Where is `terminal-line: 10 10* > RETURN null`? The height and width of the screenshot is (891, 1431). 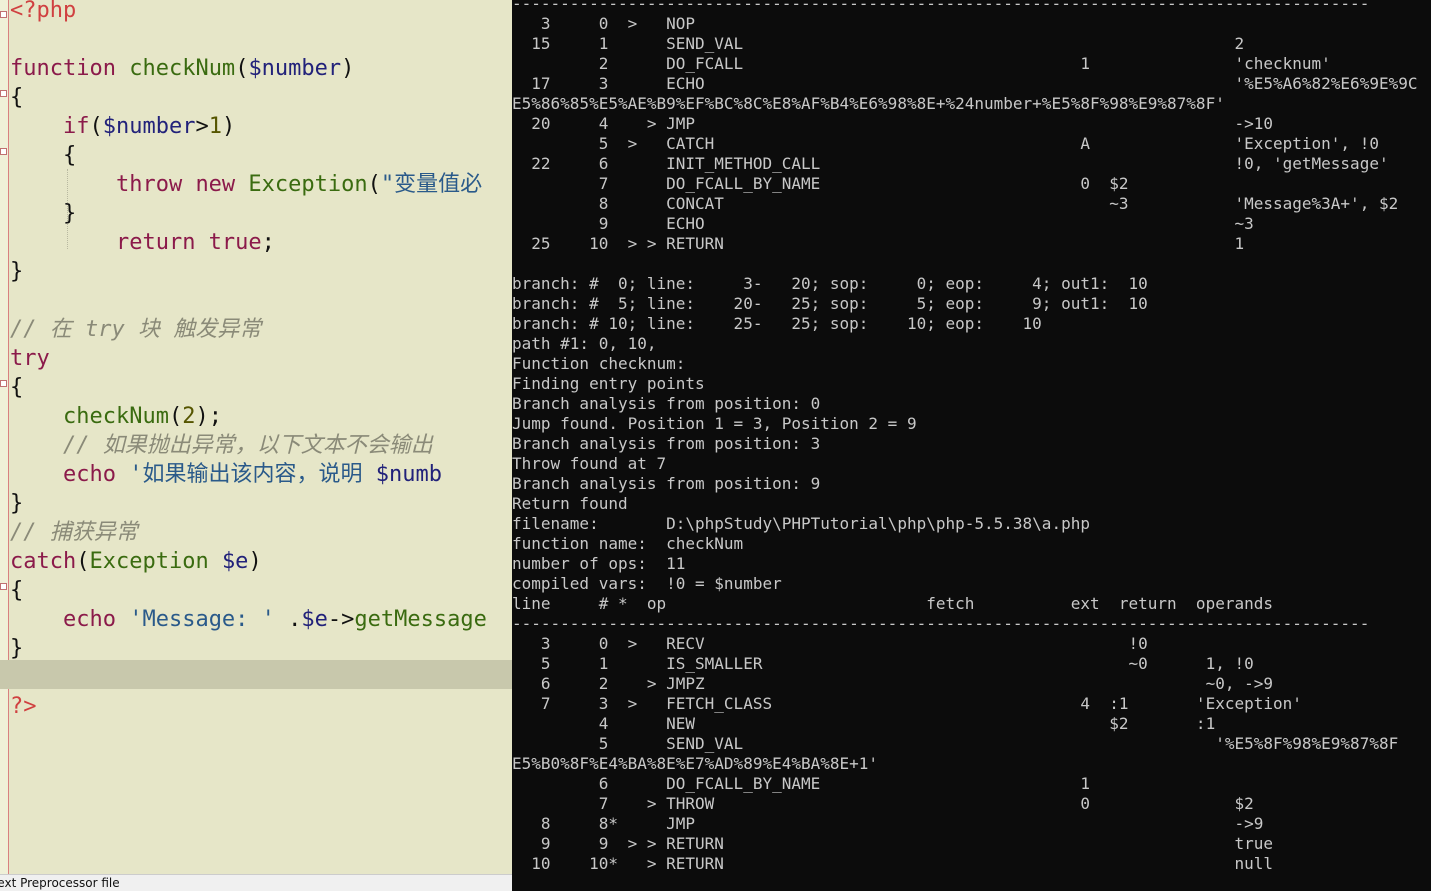
terminal-line: 10 10* > RETURN null is located at coordinates (892, 863).